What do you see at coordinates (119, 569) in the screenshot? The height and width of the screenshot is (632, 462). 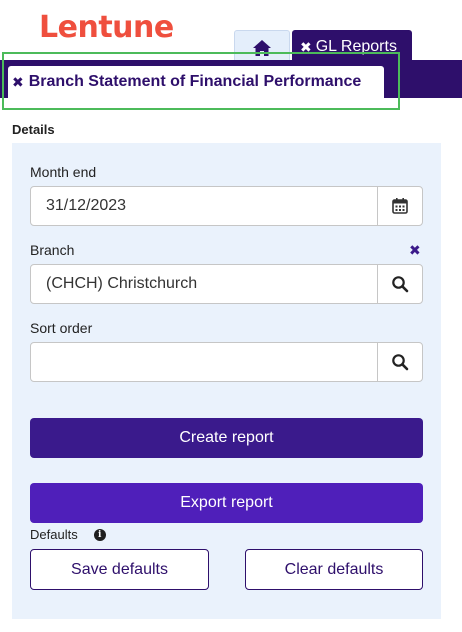 I see `save-defaults-button: Save defaults` at bounding box center [119, 569].